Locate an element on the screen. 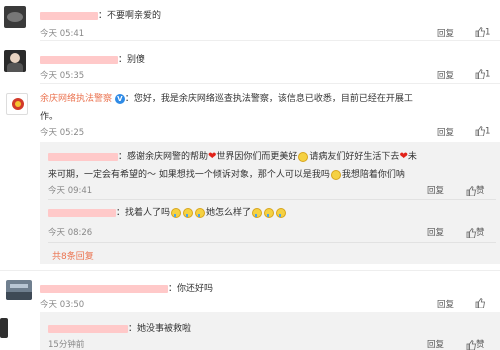 Image resolution: width=500 pixels, height=350 pixels. heart-icon: ❤ is located at coordinates (403, 156).